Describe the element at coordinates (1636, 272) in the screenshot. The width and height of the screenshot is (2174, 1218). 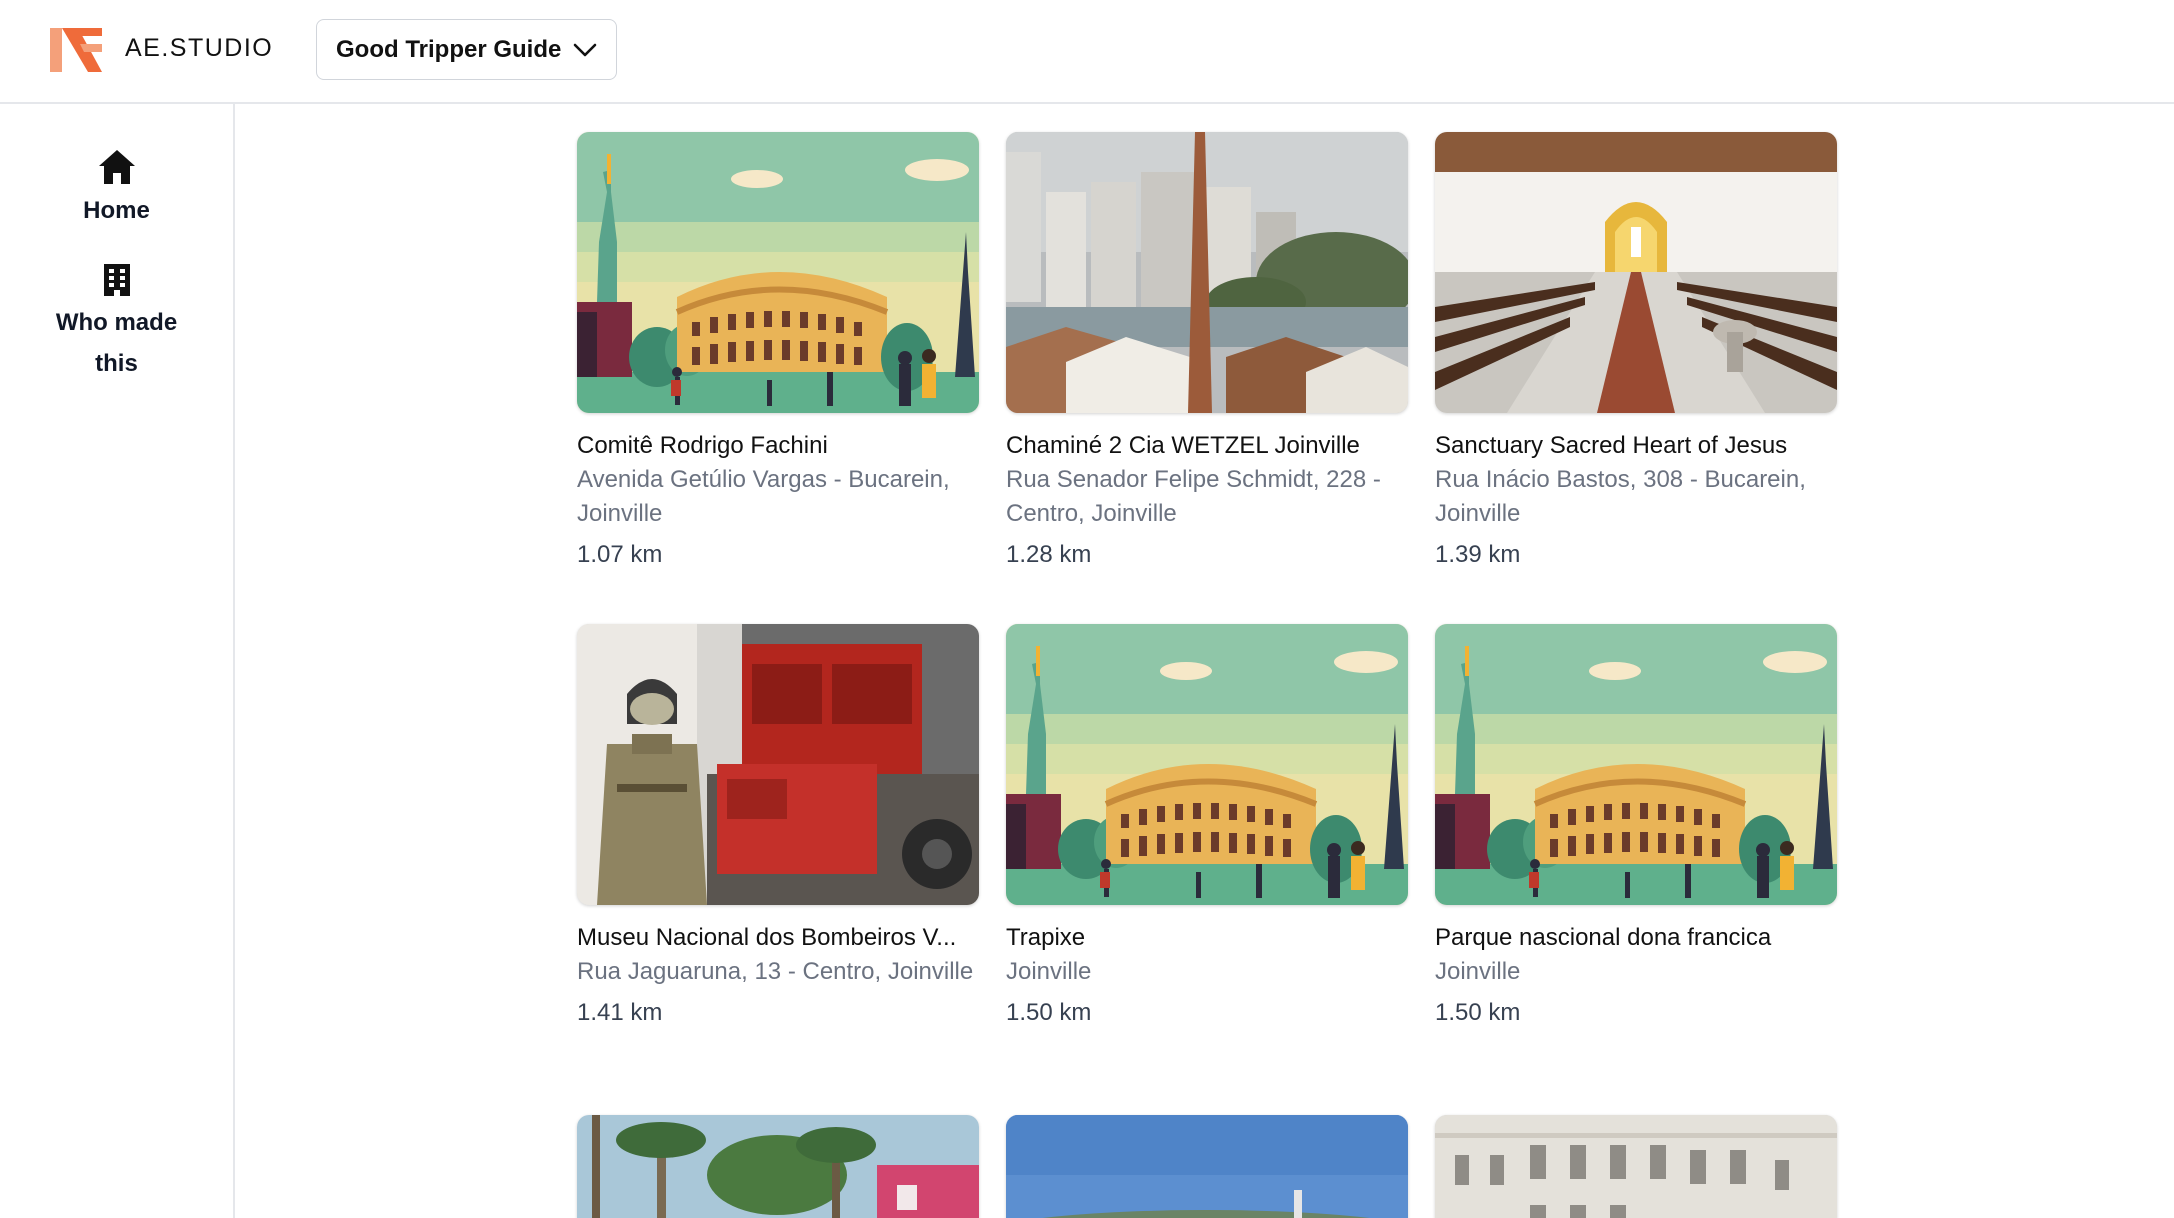
I see `place-image-church-interior` at that location.